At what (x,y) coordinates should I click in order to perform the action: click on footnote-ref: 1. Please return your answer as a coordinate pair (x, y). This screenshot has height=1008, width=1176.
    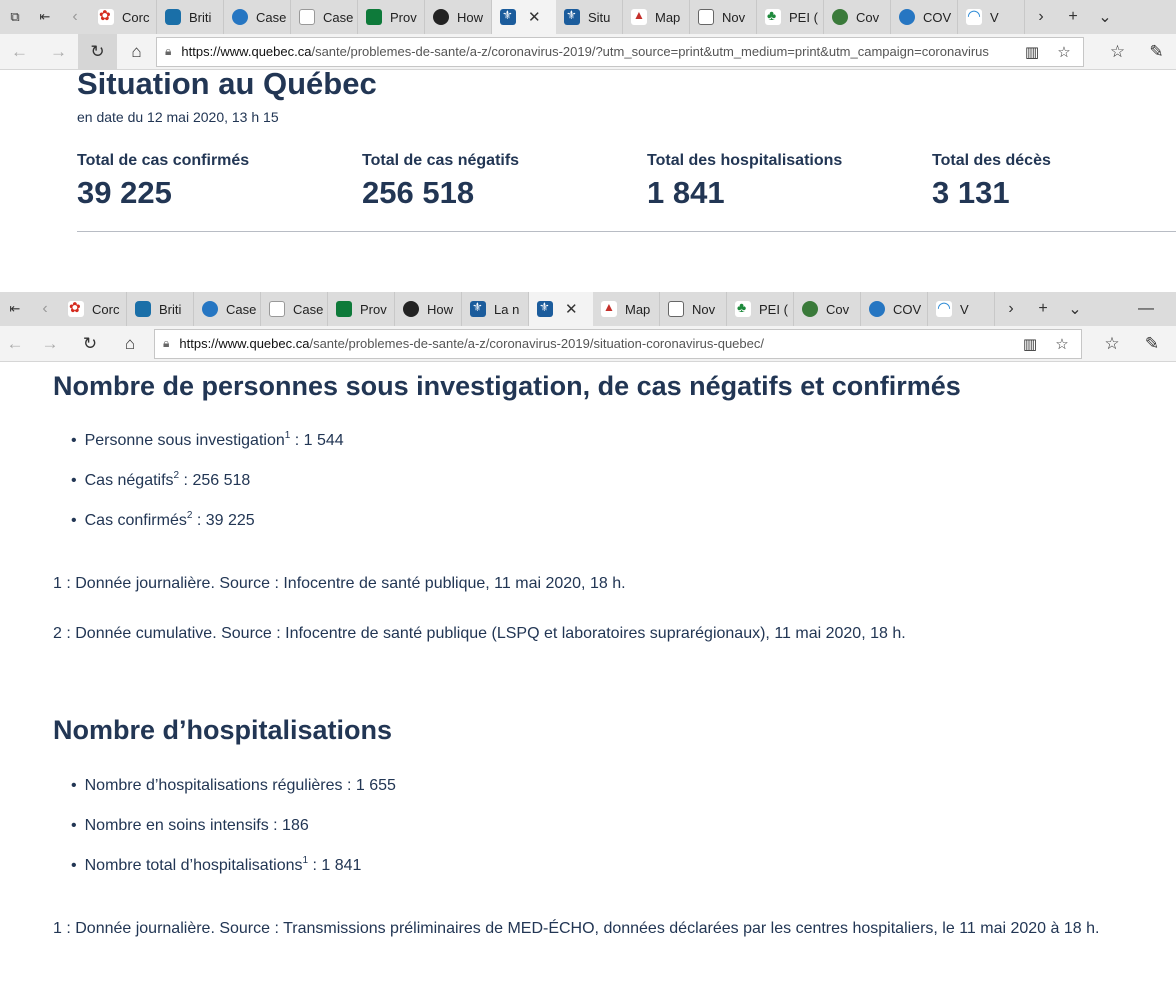
    Looking at the image, I should click on (305, 860).